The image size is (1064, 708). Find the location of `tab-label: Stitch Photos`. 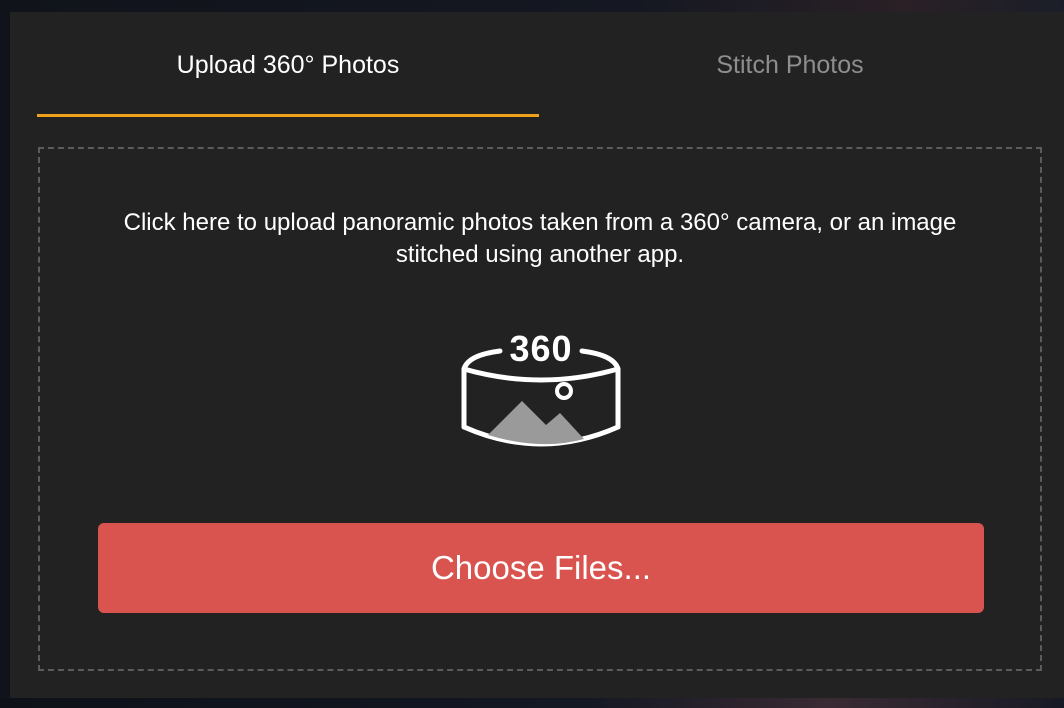

tab-label: Stitch Photos is located at coordinates (790, 64).